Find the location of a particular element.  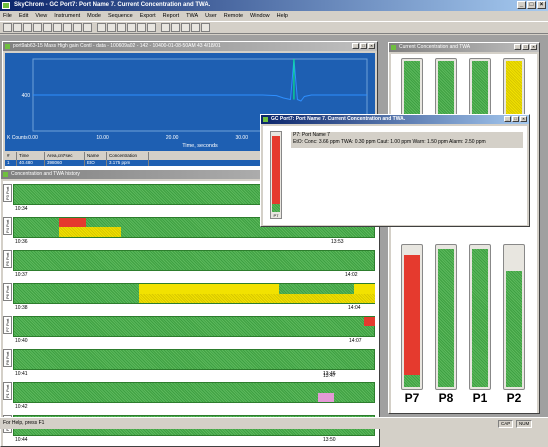

print-icon is located at coordinates (37, 27).